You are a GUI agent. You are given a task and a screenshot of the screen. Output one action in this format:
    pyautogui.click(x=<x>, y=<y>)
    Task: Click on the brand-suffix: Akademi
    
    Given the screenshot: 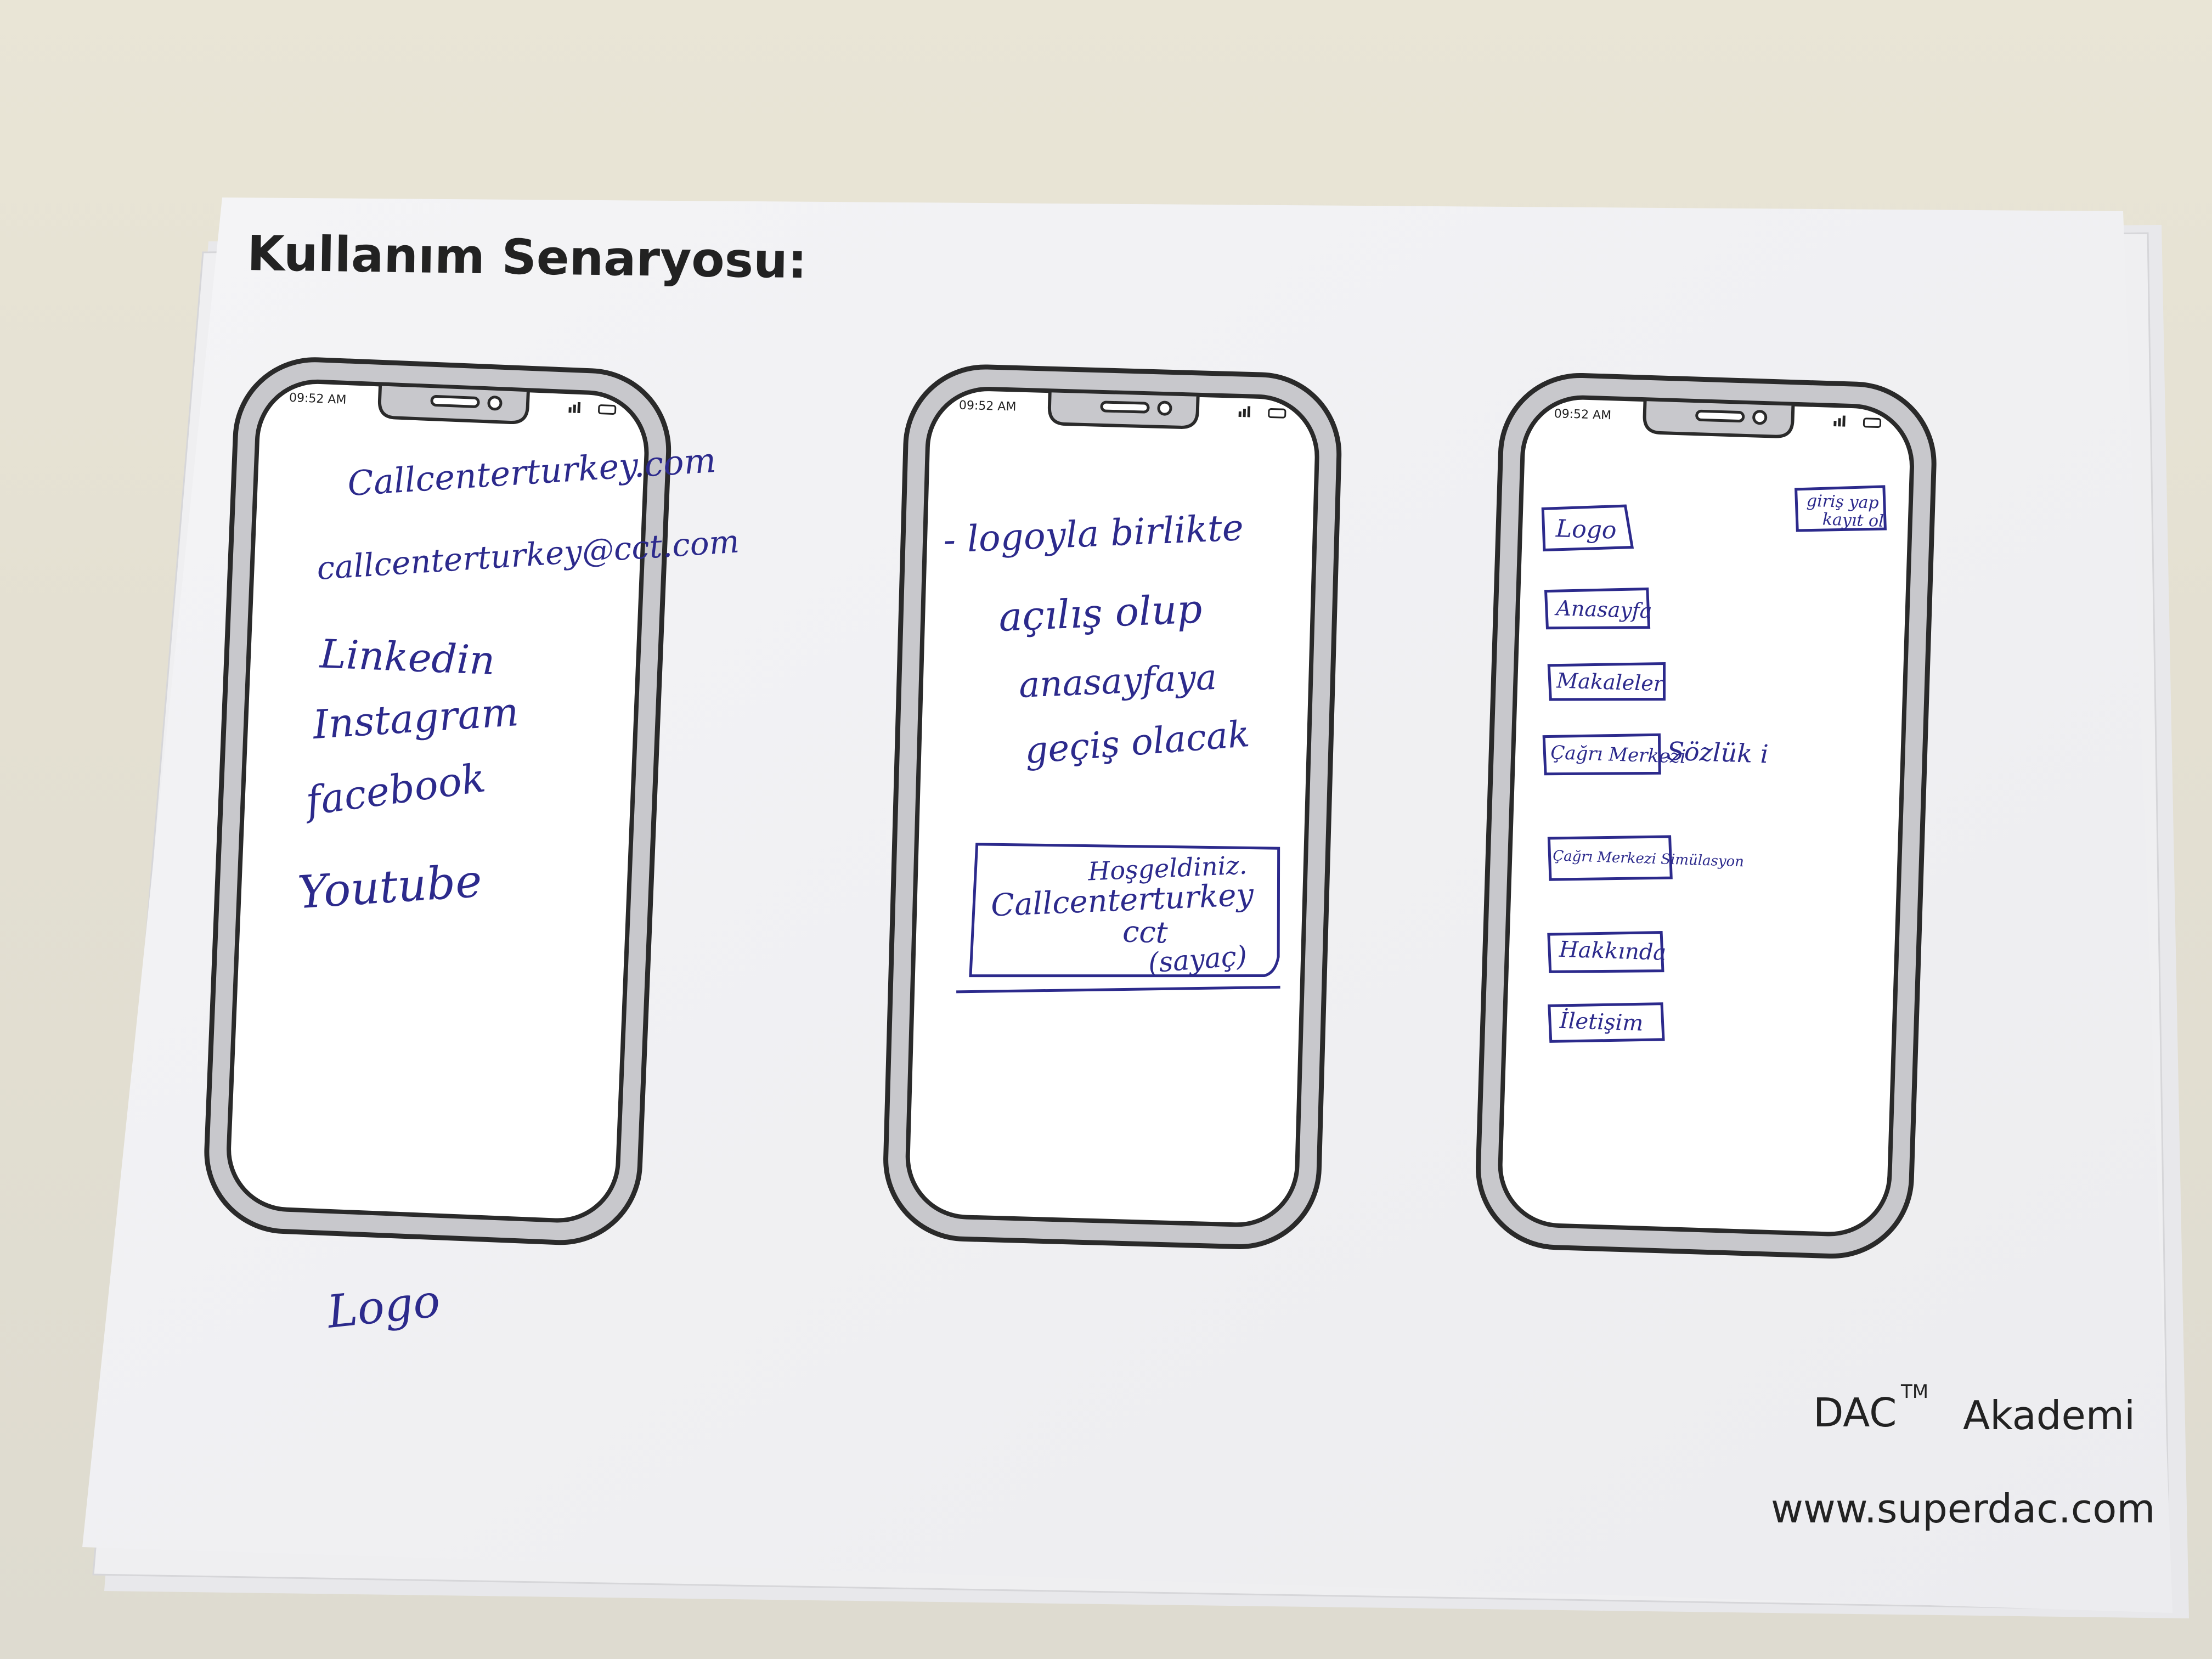 What is the action you would take?
    pyautogui.click(x=2049, y=1415)
    